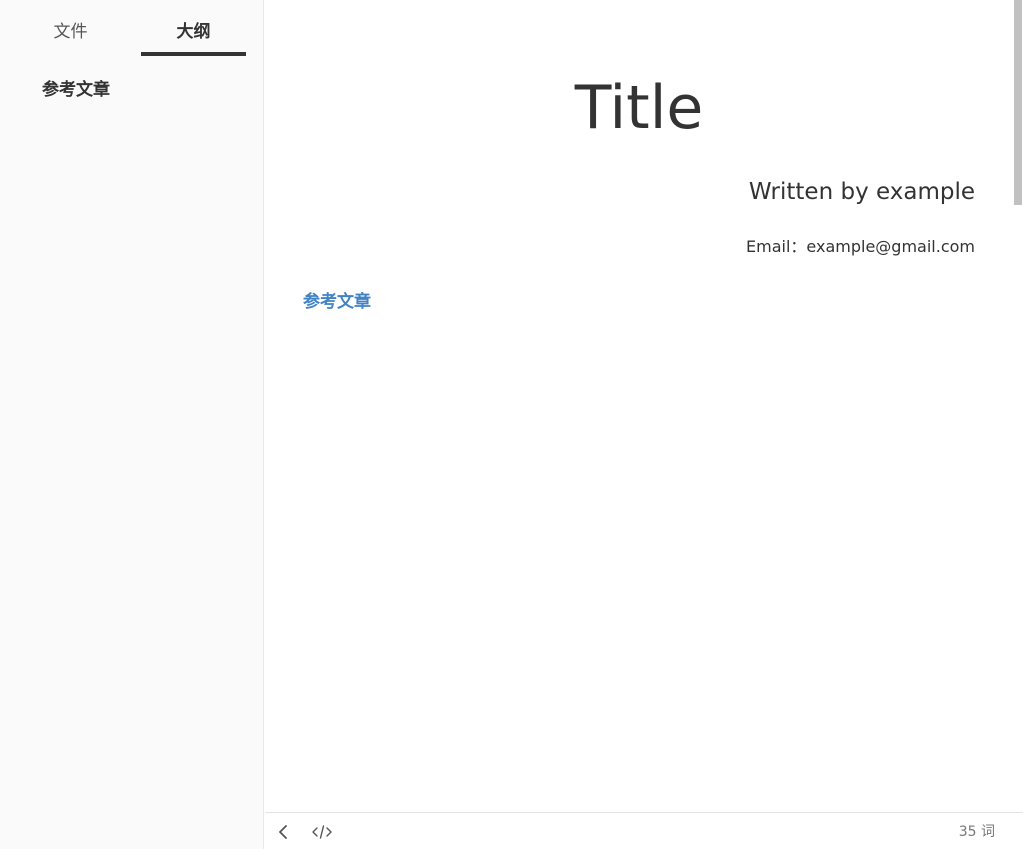  I want to click on tab-files: 文件, so click(70, 32).